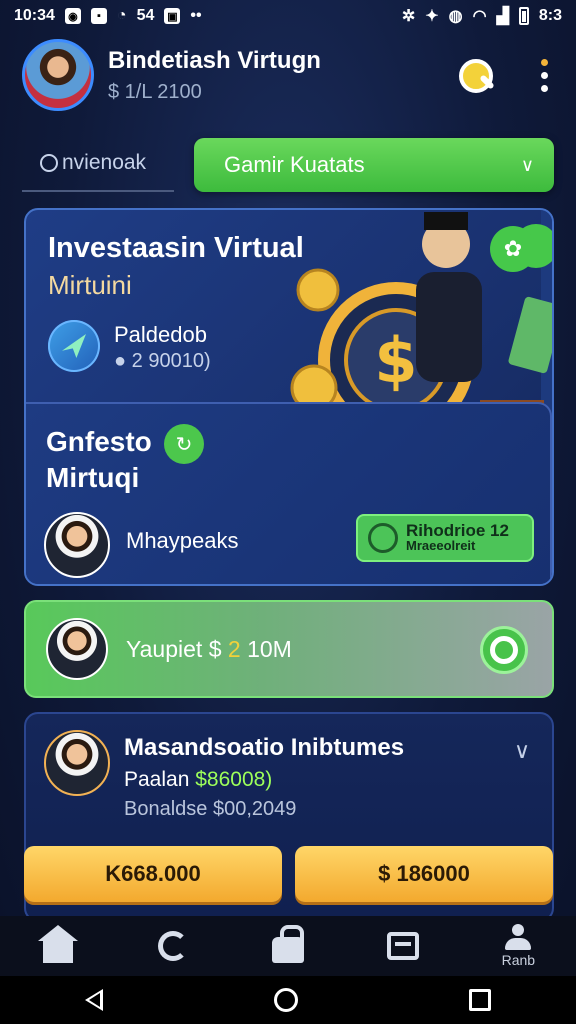 The image size is (576, 1024). What do you see at coordinates (441, 545) in the screenshot?
I see `reward-tag-subtitle: Mraeeolreit` at bounding box center [441, 545].